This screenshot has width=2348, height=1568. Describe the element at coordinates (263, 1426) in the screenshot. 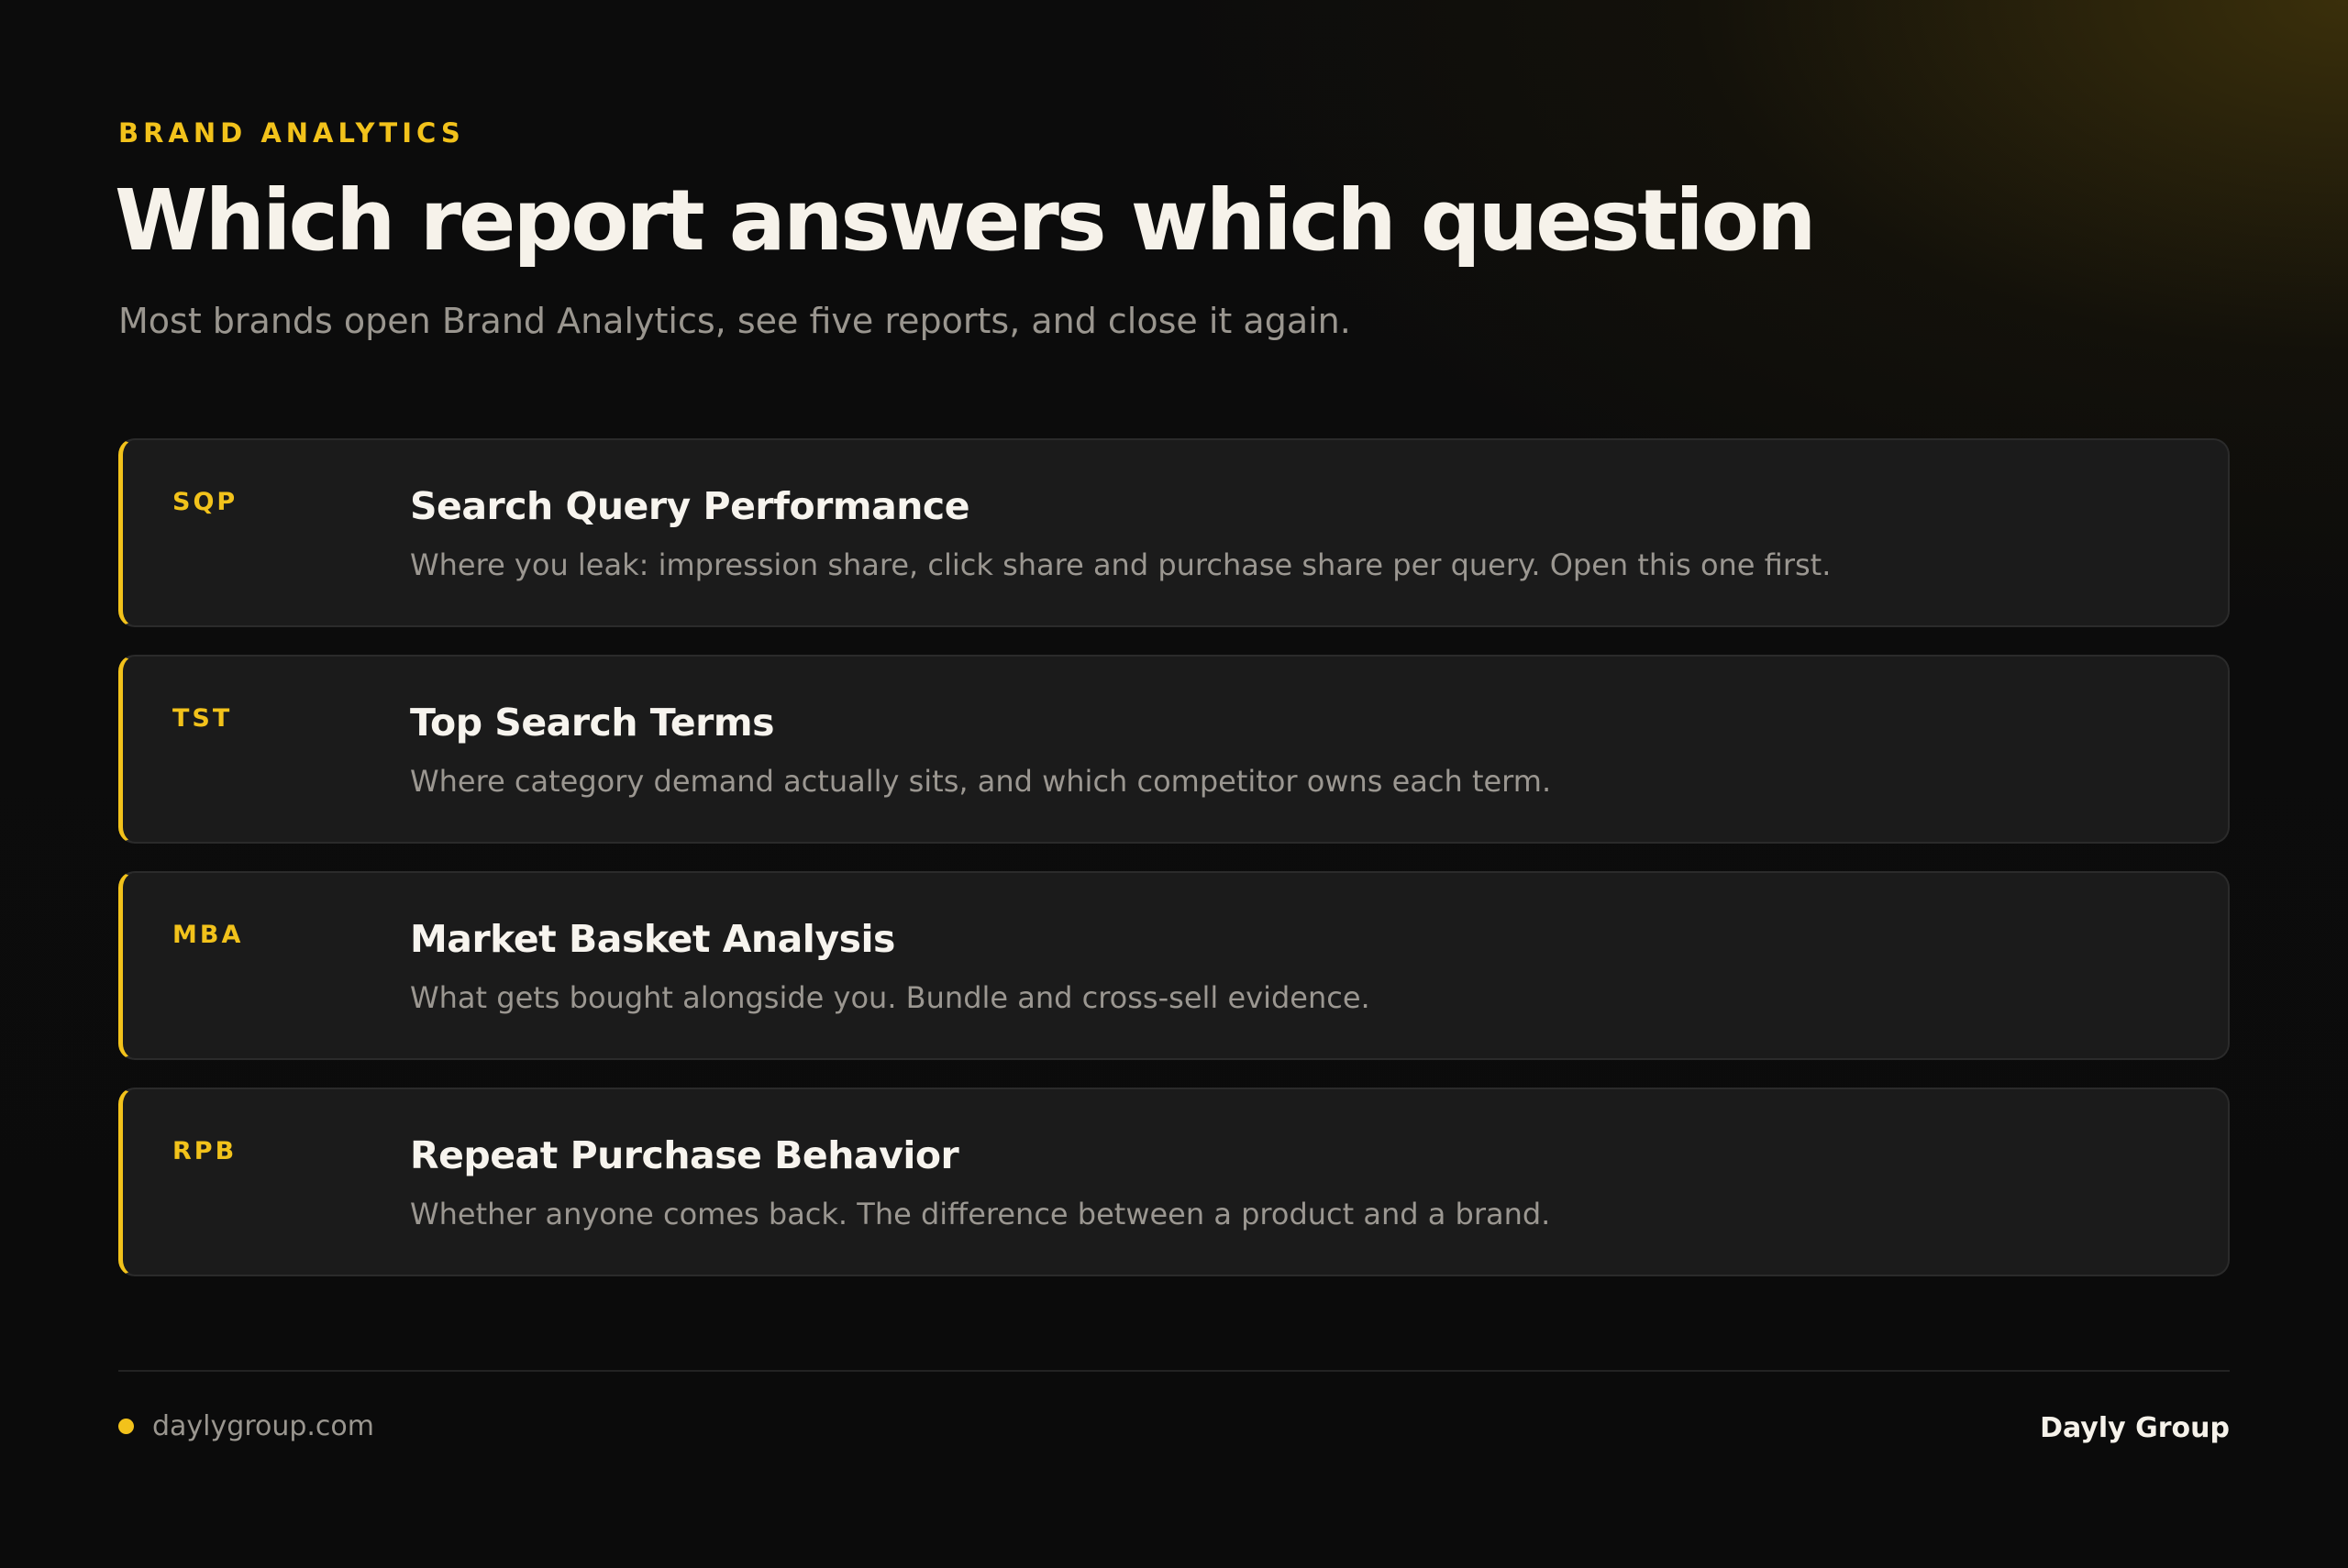

I see `website-url: daylygroup.com` at that location.